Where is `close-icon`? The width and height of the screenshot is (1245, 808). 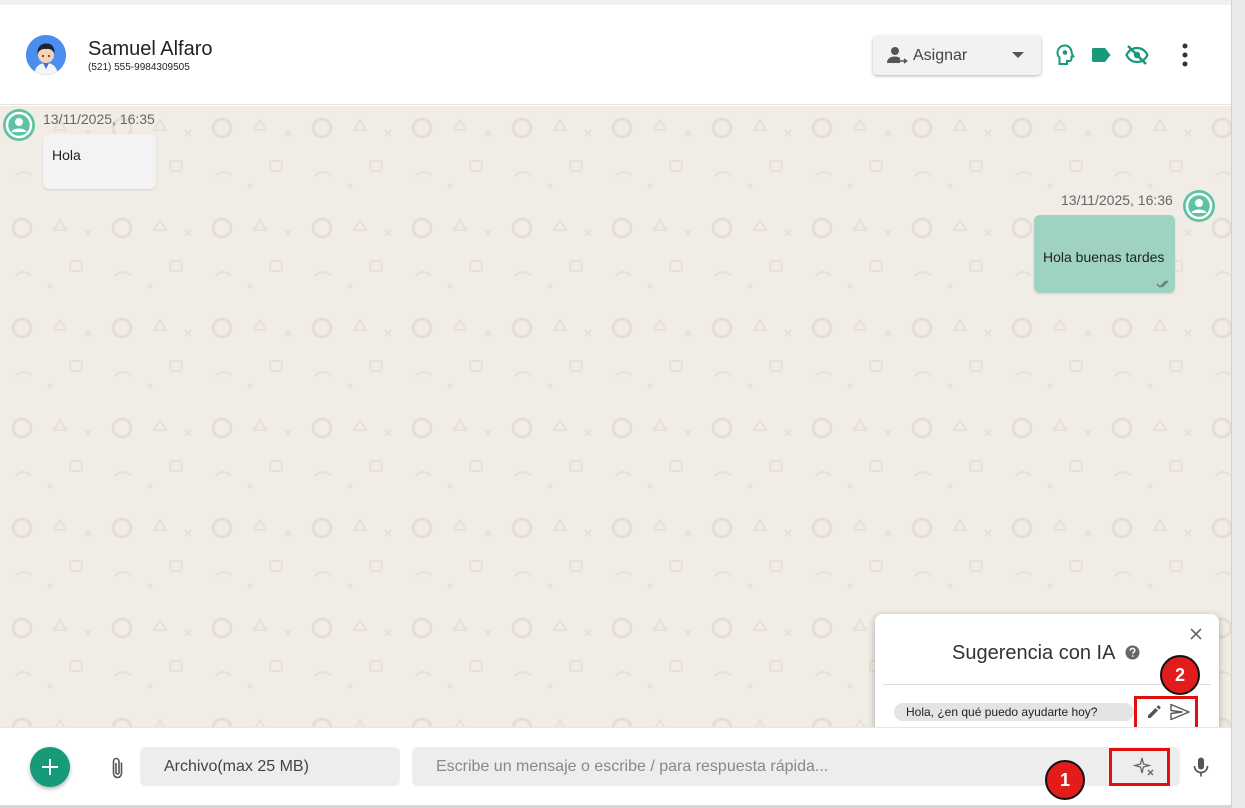
close-icon is located at coordinates (1196, 636).